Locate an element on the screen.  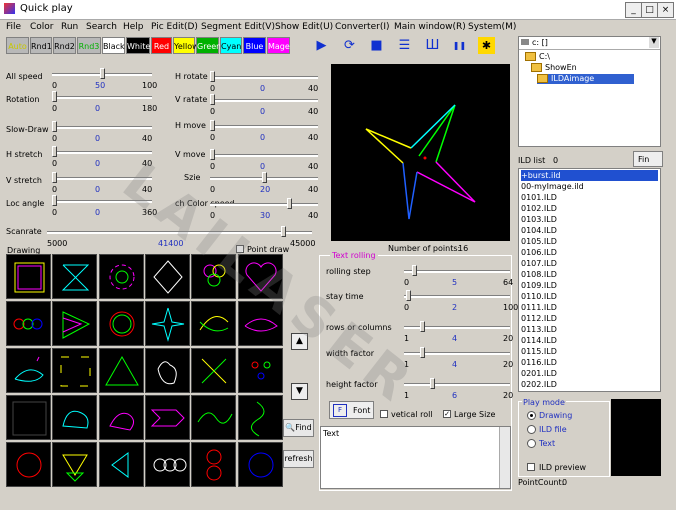
point-draw-checkbox is located at coordinates (240, 249).